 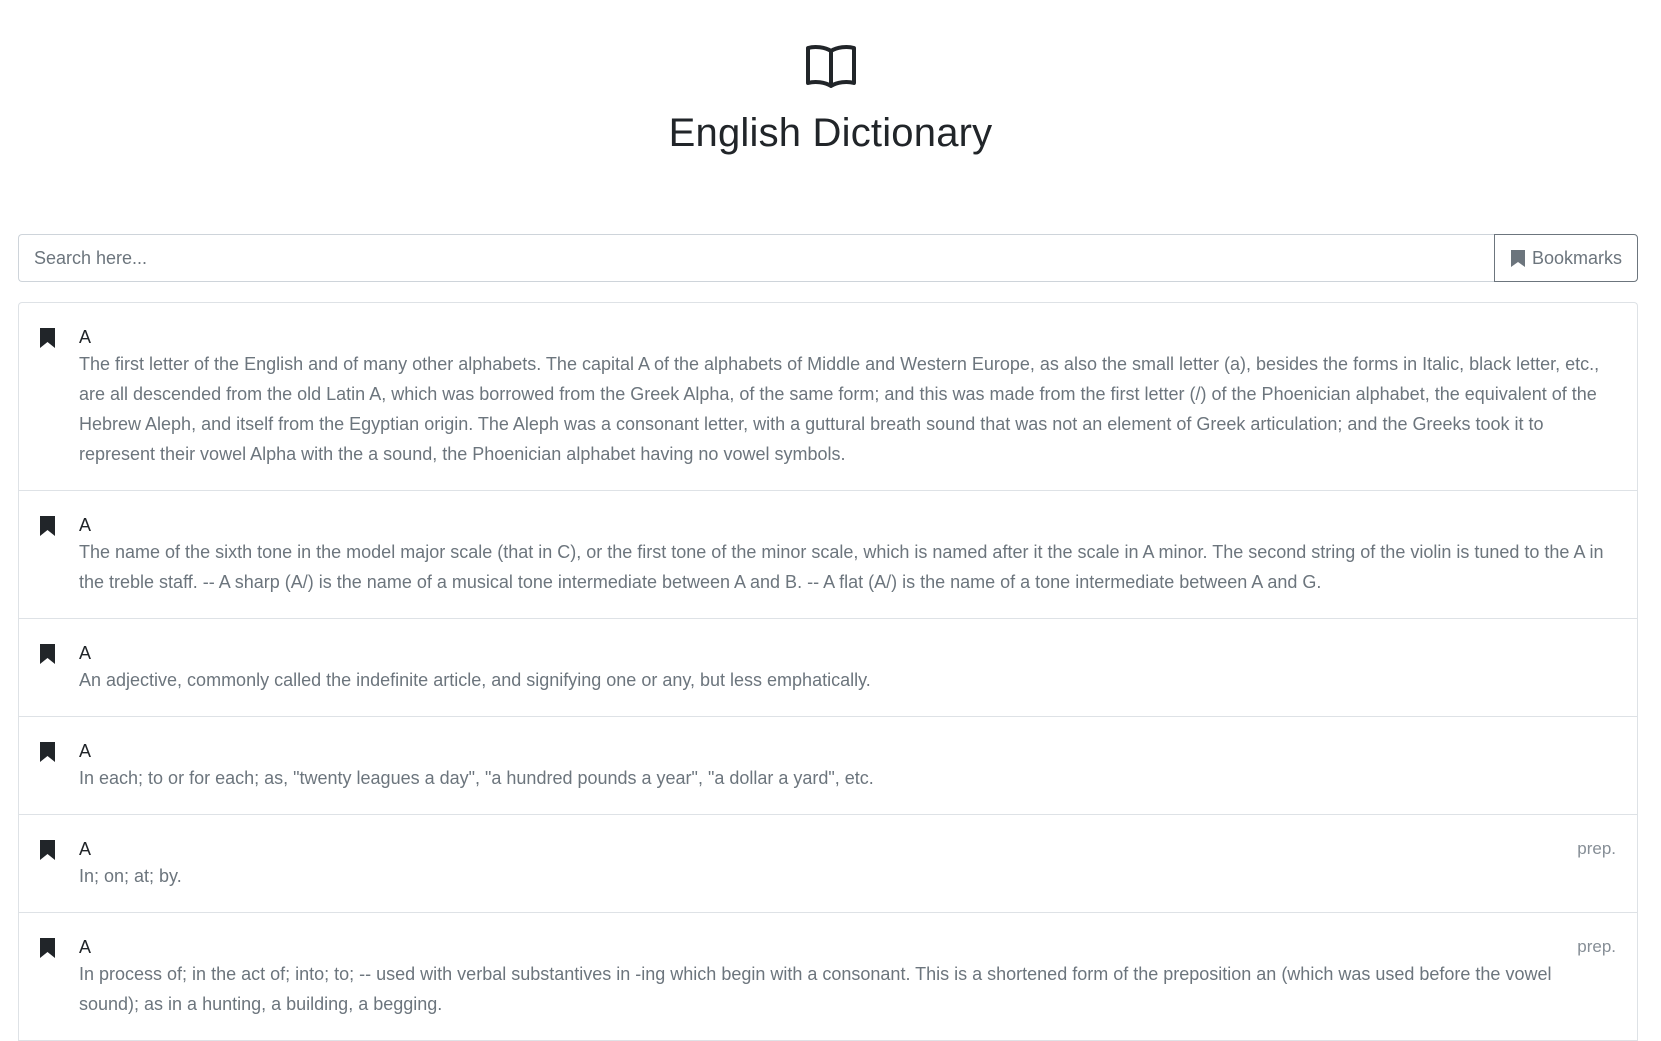 I want to click on bookmark-icon, so click(x=1517, y=258).